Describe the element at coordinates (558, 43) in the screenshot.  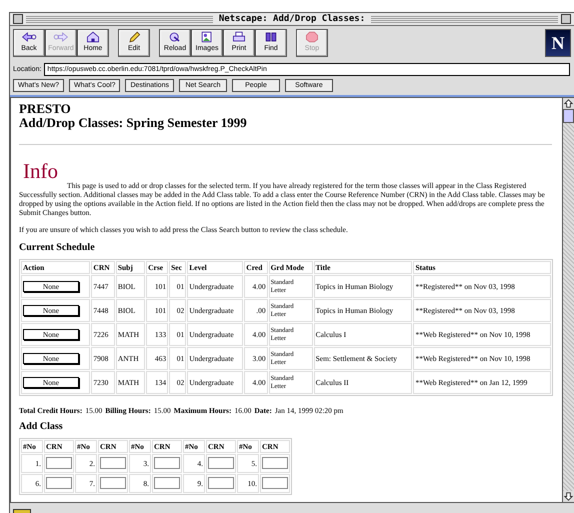
I see `browser-logo: N` at that location.